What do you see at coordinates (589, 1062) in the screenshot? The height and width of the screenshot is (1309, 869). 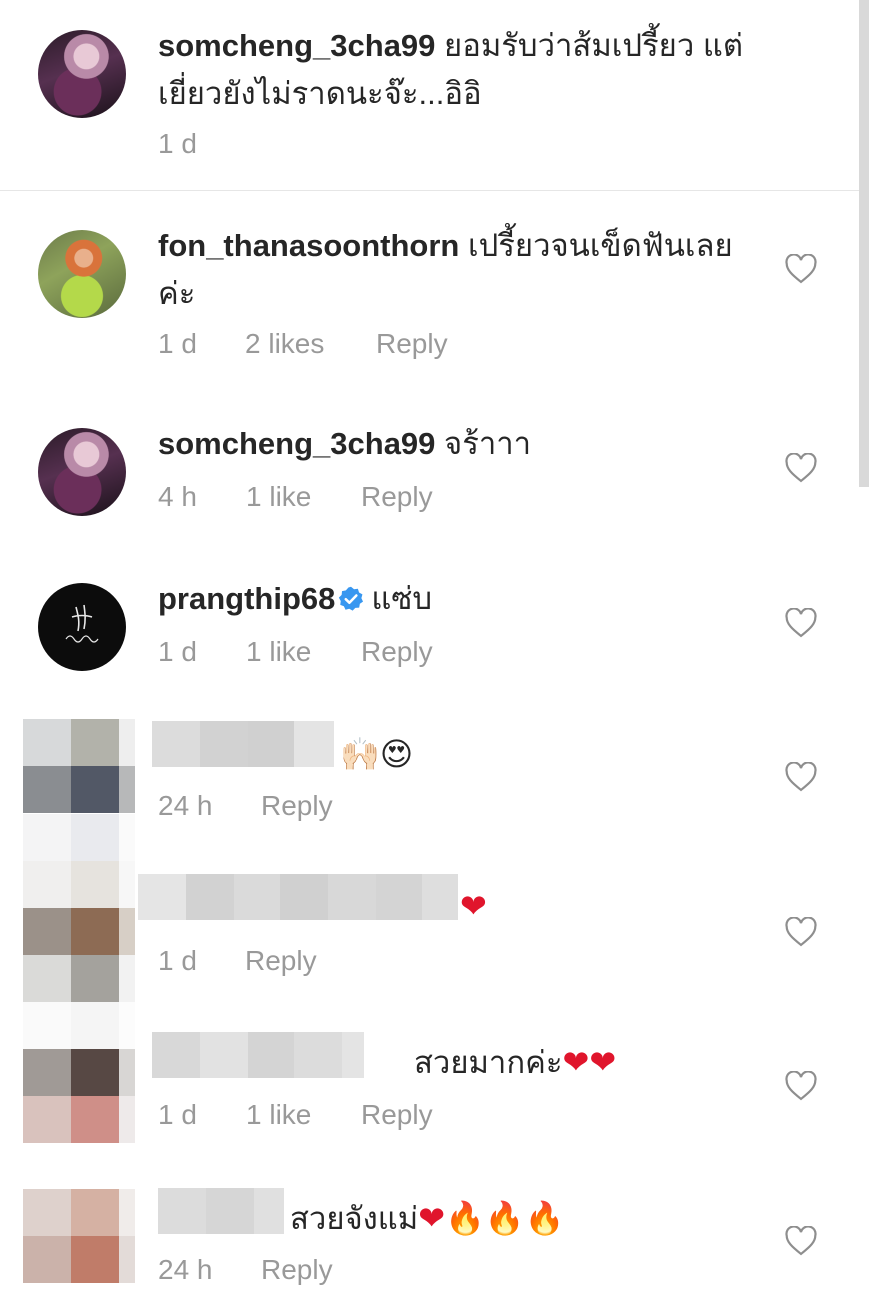 I see `comment-emoji: ❤❤` at bounding box center [589, 1062].